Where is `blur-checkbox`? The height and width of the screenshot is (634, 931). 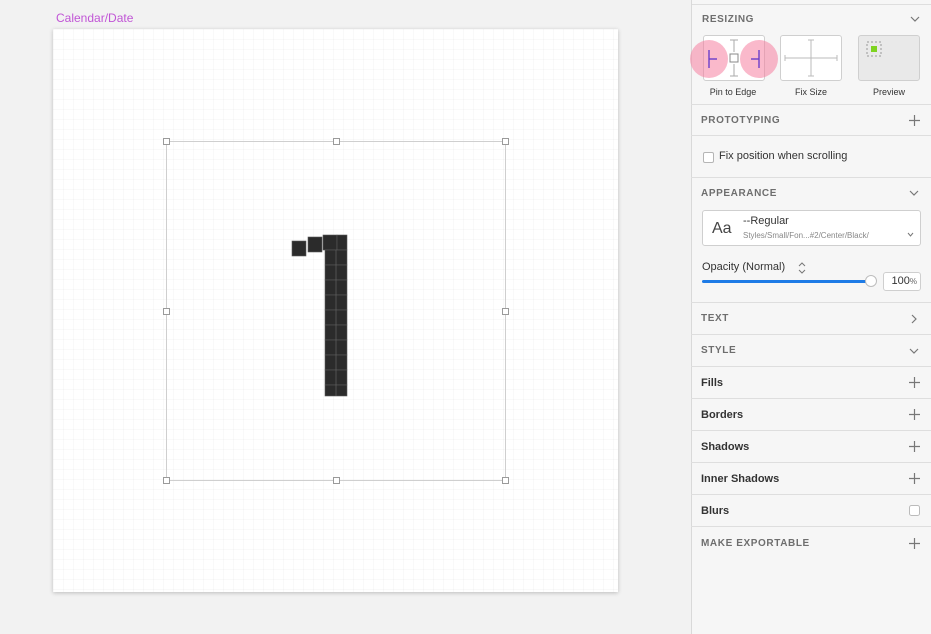
blur-checkbox is located at coordinates (914, 511).